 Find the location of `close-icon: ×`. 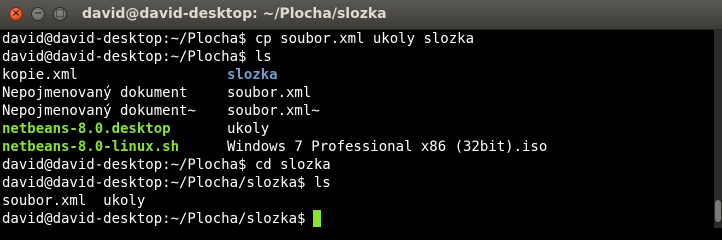

close-icon: × is located at coordinates (16, 13).